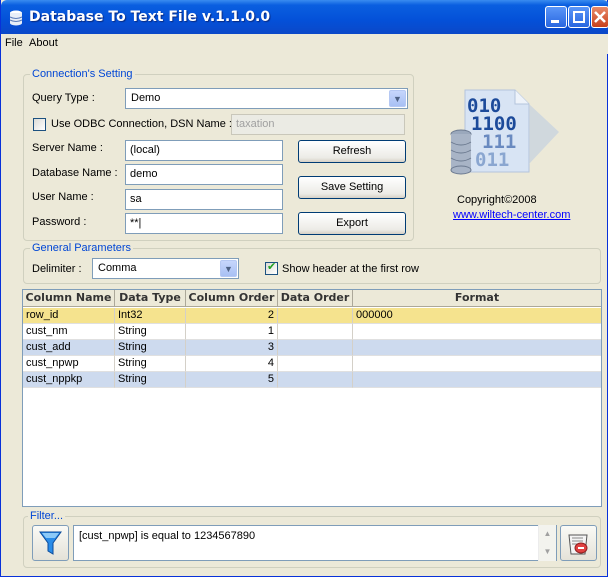 The height and width of the screenshot is (577, 608). Describe the element at coordinates (232, 348) in the screenshot. I see `cell-column-order: 3` at that location.